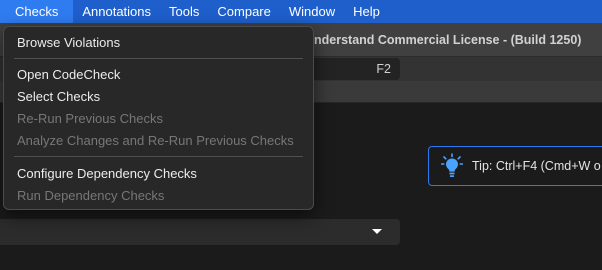  What do you see at coordinates (383, 69) in the screenshot?
I see `shortcut-key-label: F2` at bounding box center [383, 69].